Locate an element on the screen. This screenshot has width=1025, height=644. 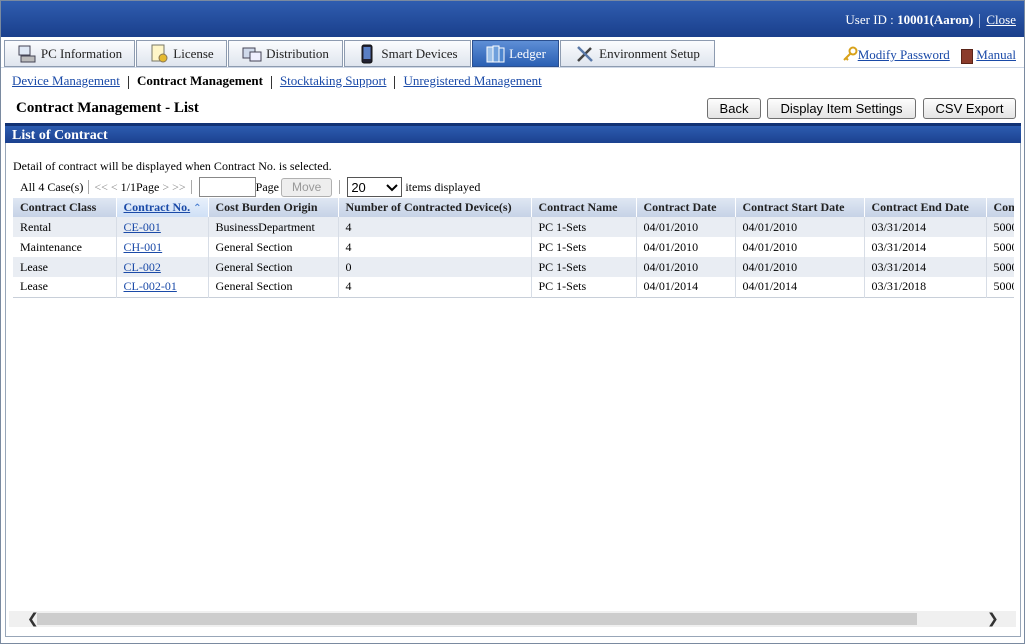
tab-distribution: Distribution is located at coordinates (285, 53).